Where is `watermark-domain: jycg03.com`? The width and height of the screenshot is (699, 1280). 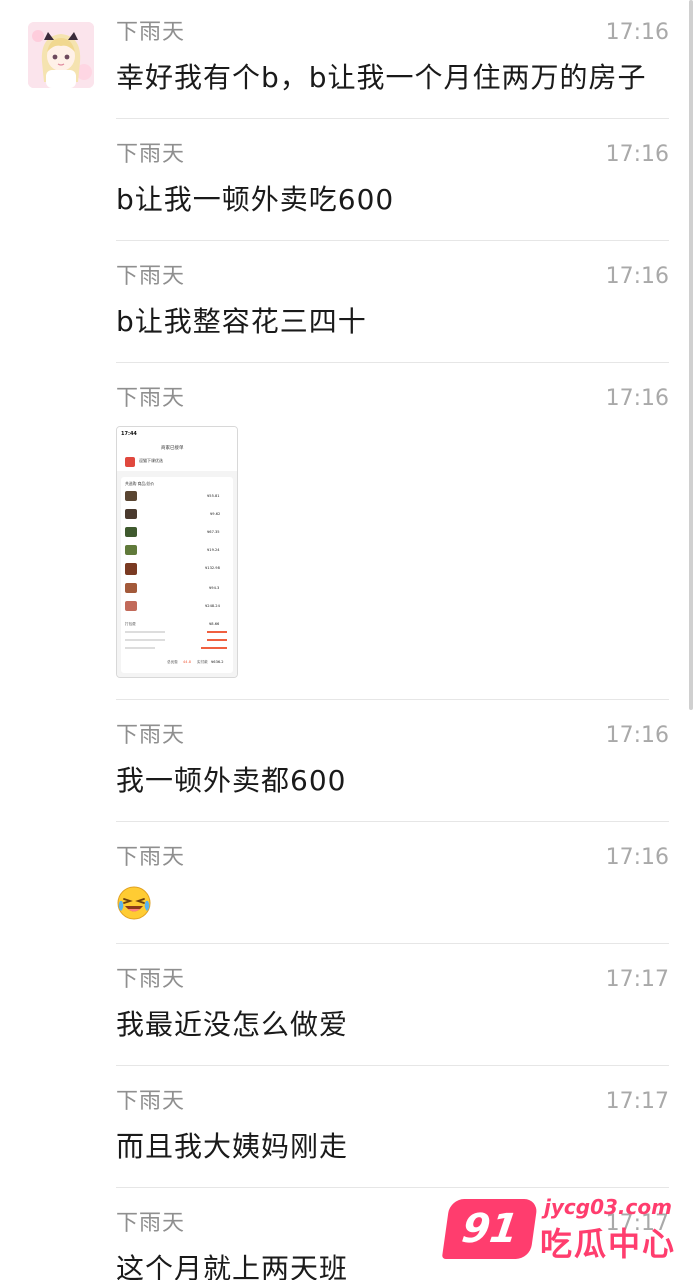
watermark-domain: jycg03.com is located at coordinates (608, 1207).